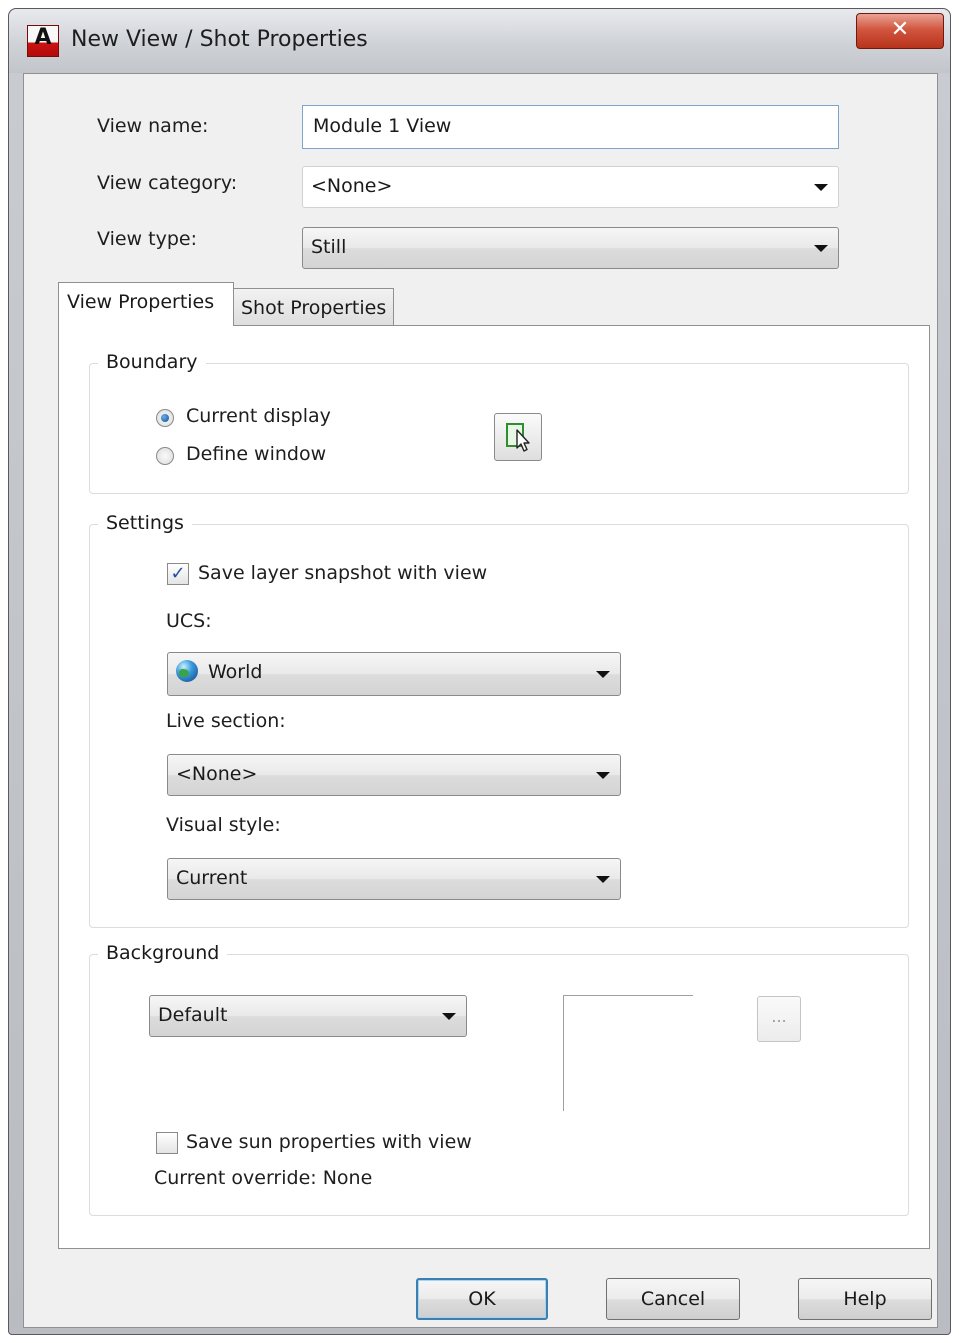  I want to click on save-layer-snapshot-checkbox: ✓, so click(178, 574).